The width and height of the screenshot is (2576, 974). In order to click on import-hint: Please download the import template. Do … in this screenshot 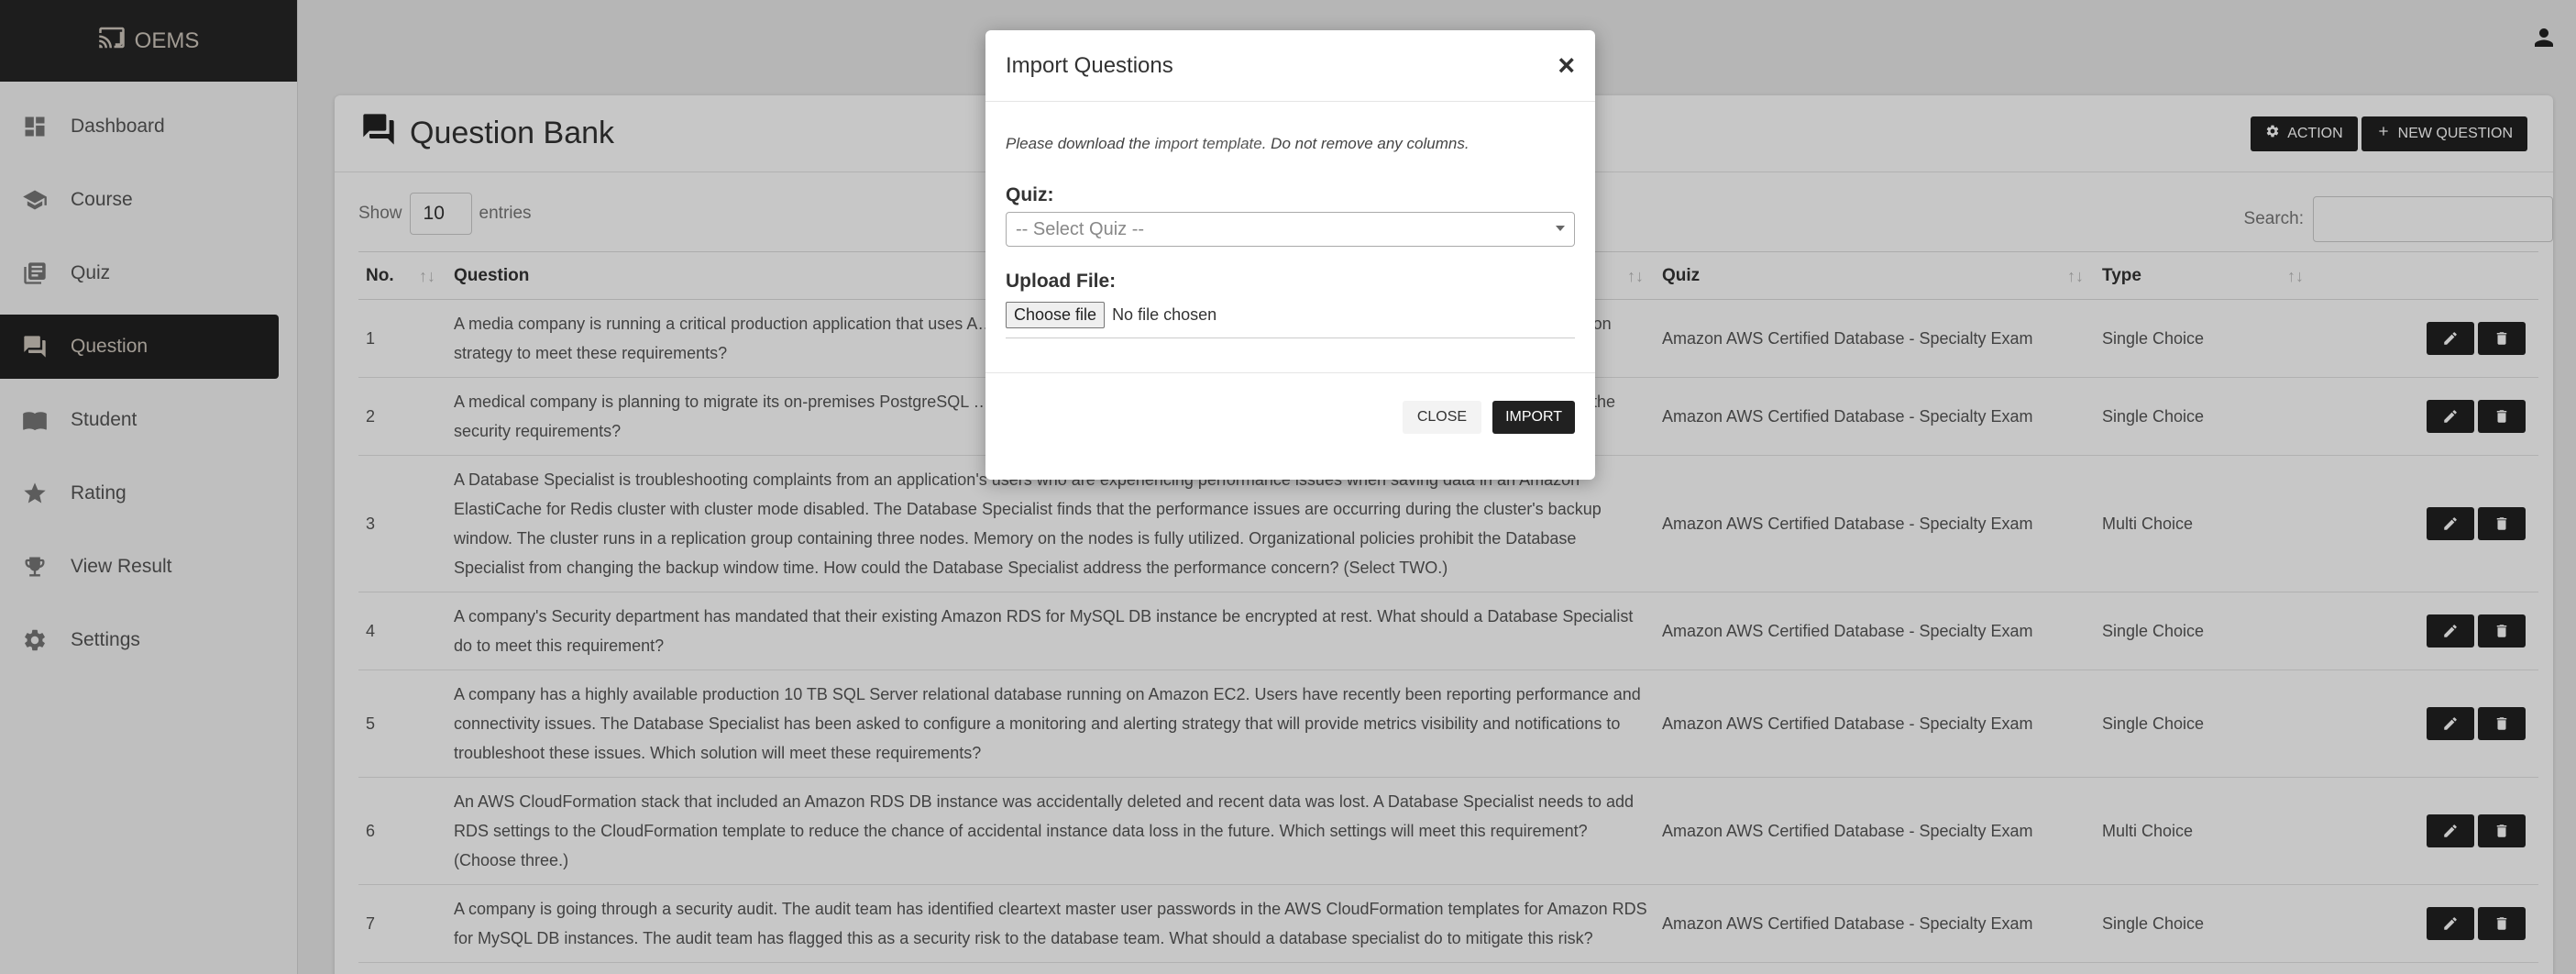, I will do `click(1290, 144)`.